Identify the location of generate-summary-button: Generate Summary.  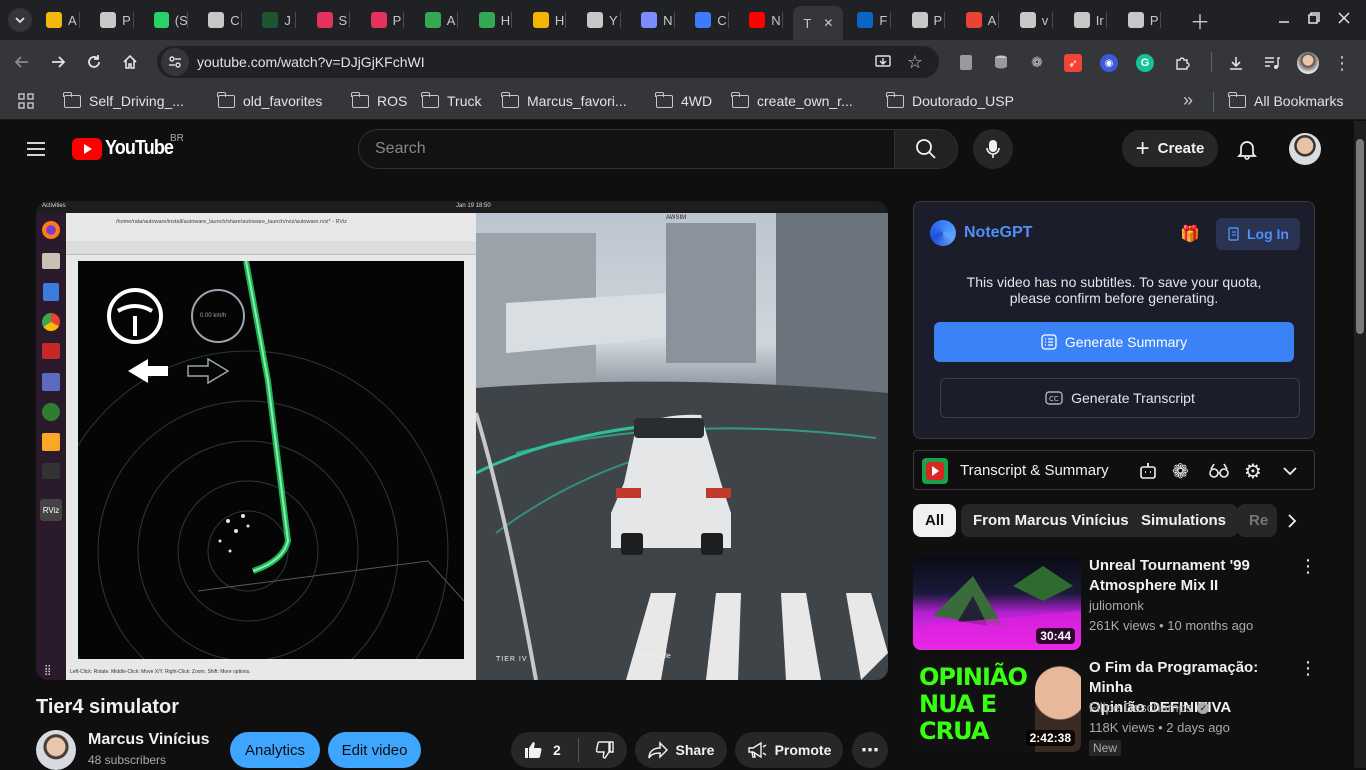
(1114, 342).